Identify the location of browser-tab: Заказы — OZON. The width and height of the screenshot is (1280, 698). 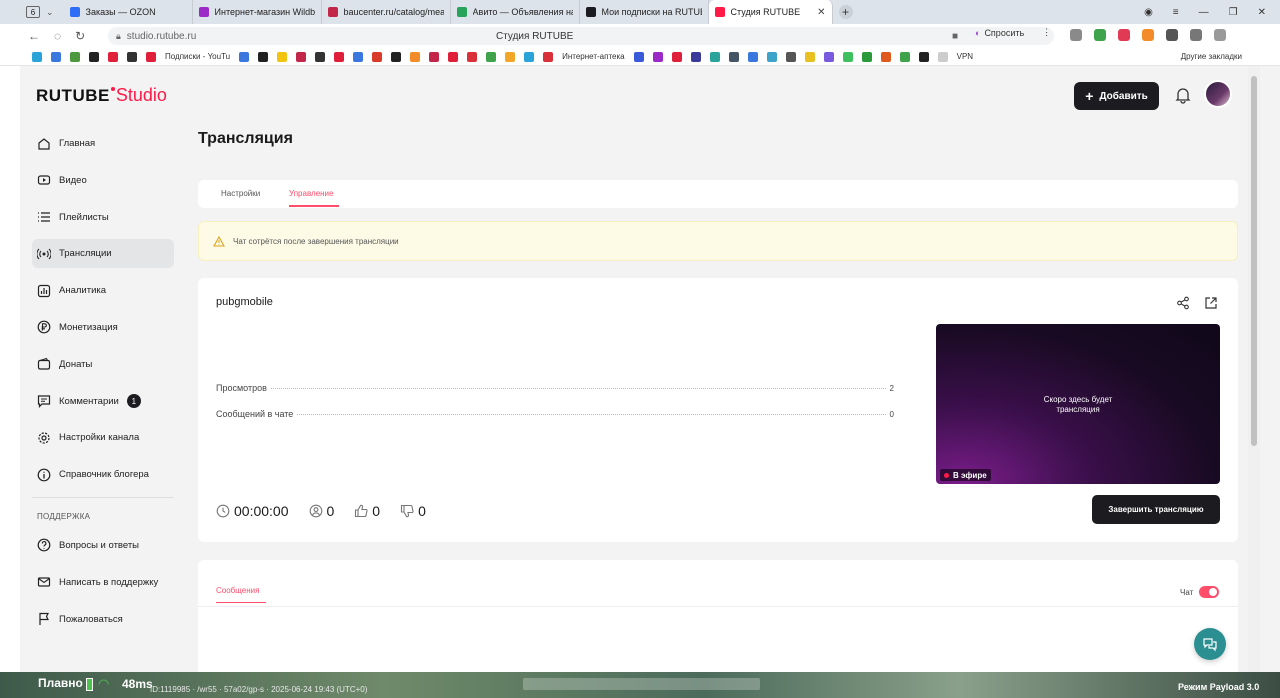
(128, 12).